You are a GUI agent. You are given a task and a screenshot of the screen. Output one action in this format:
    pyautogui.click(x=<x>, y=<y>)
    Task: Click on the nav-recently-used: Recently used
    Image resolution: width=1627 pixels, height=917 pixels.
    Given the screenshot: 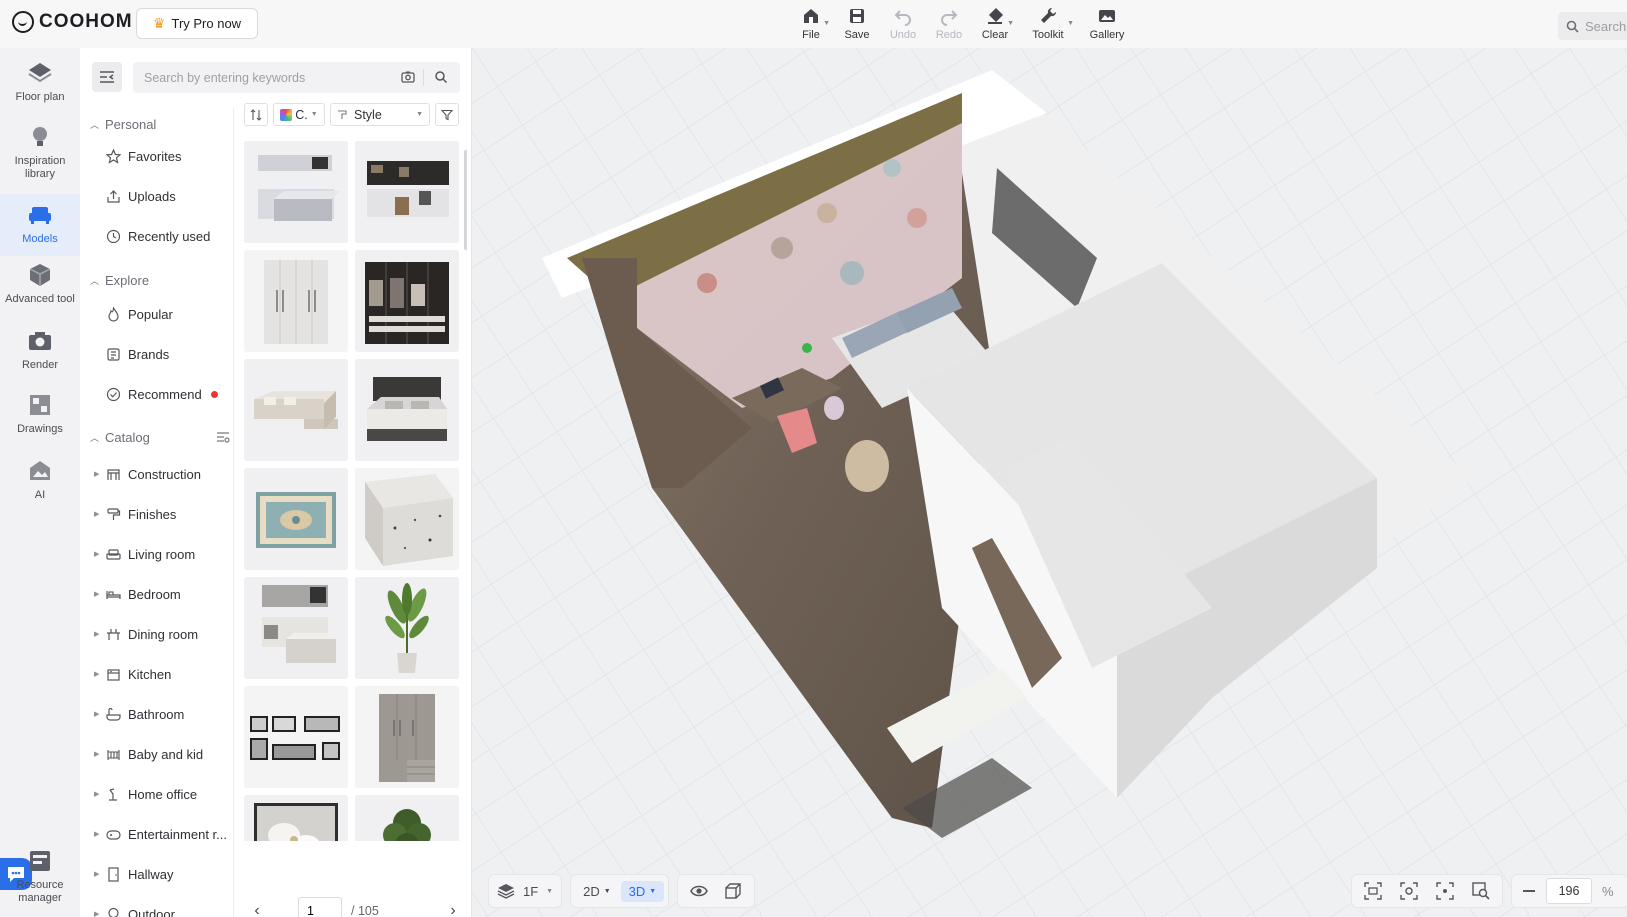 What is the action you would take?
    pyautogui.click(x=156, y=236)
    